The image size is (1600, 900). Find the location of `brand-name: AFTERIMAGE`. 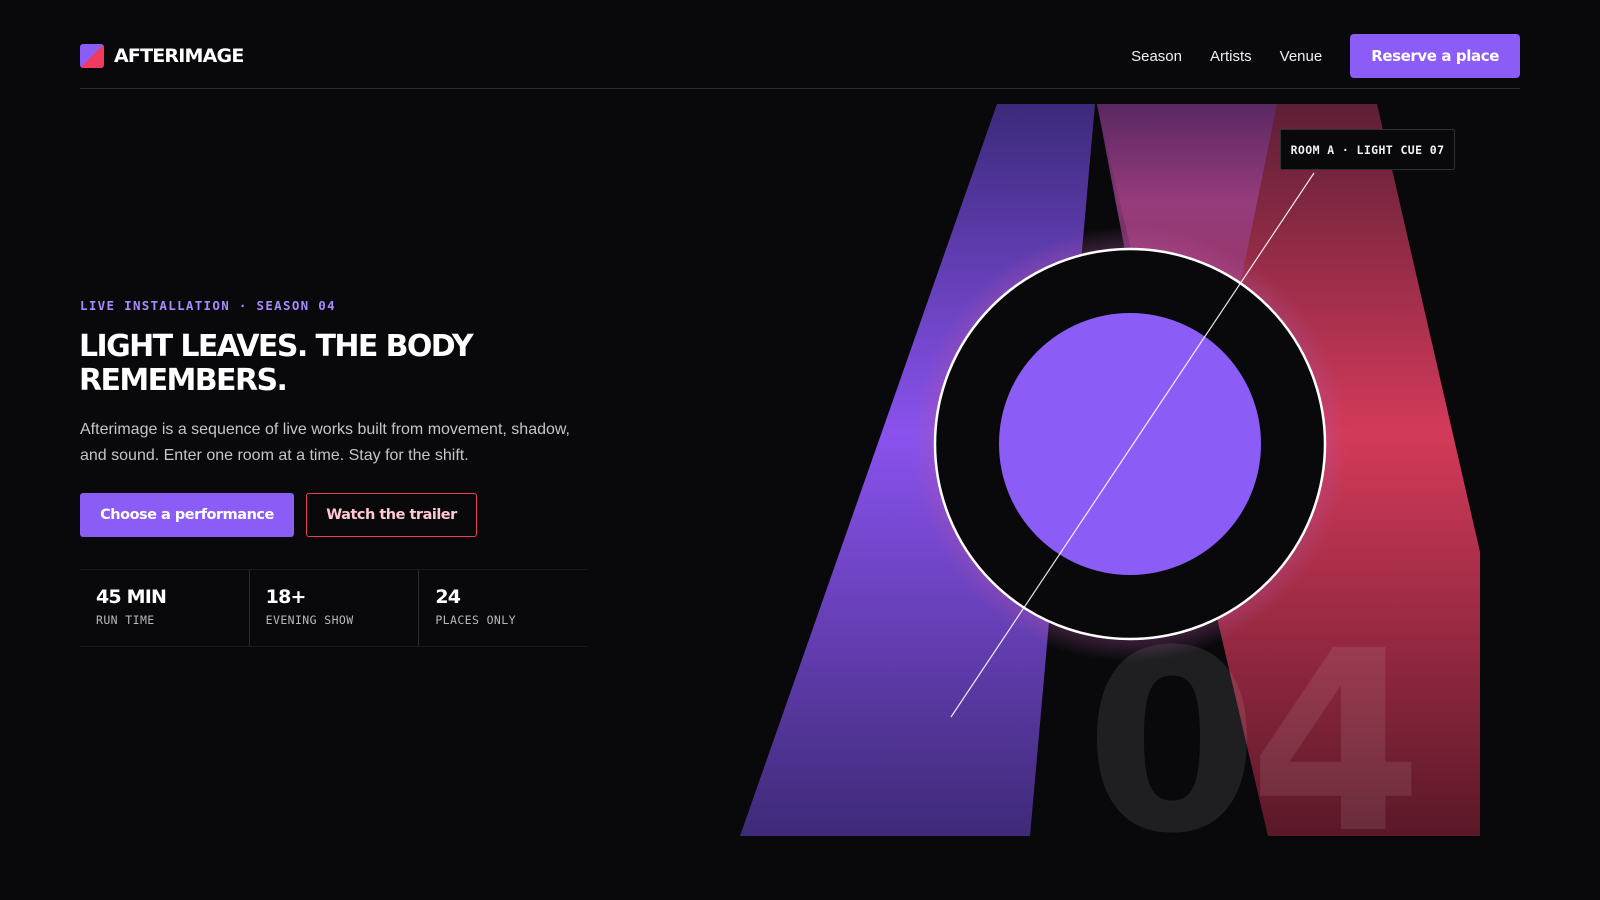

brand-name: AFTERIMAGE is located at coordinates (179, 56).